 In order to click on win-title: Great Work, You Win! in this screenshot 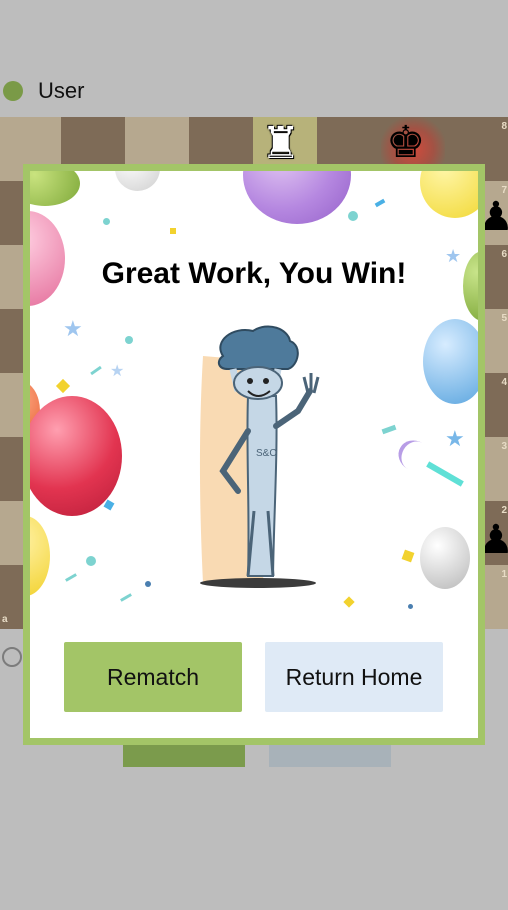, I will do `click(254, 273)`.